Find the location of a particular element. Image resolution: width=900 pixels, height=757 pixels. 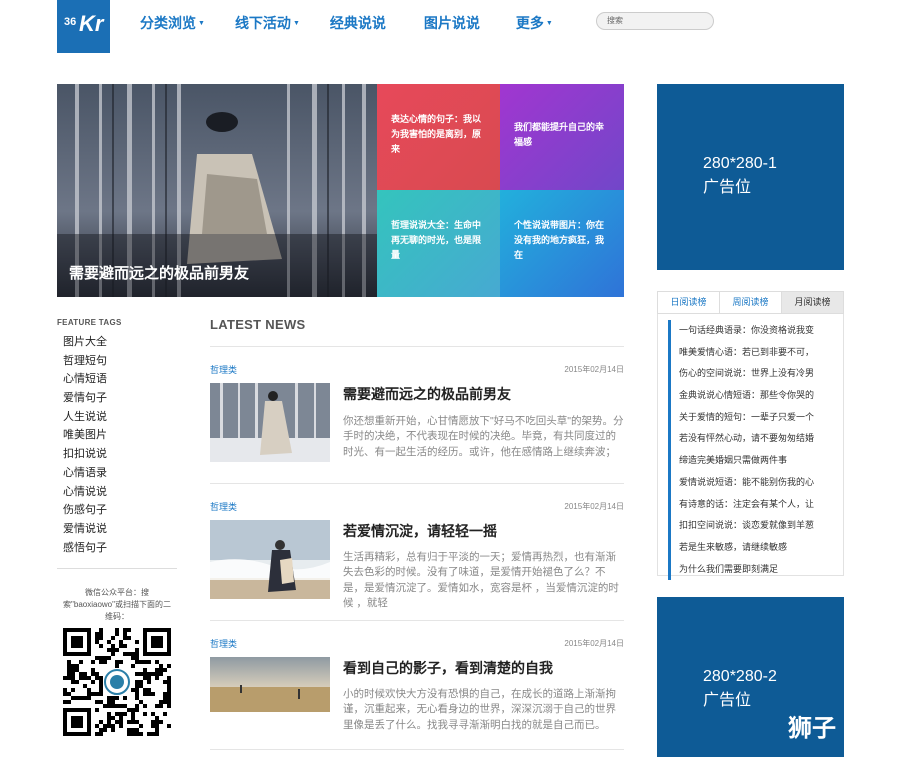

tag-link: 人生说说 is located at coordinates (85, 417).